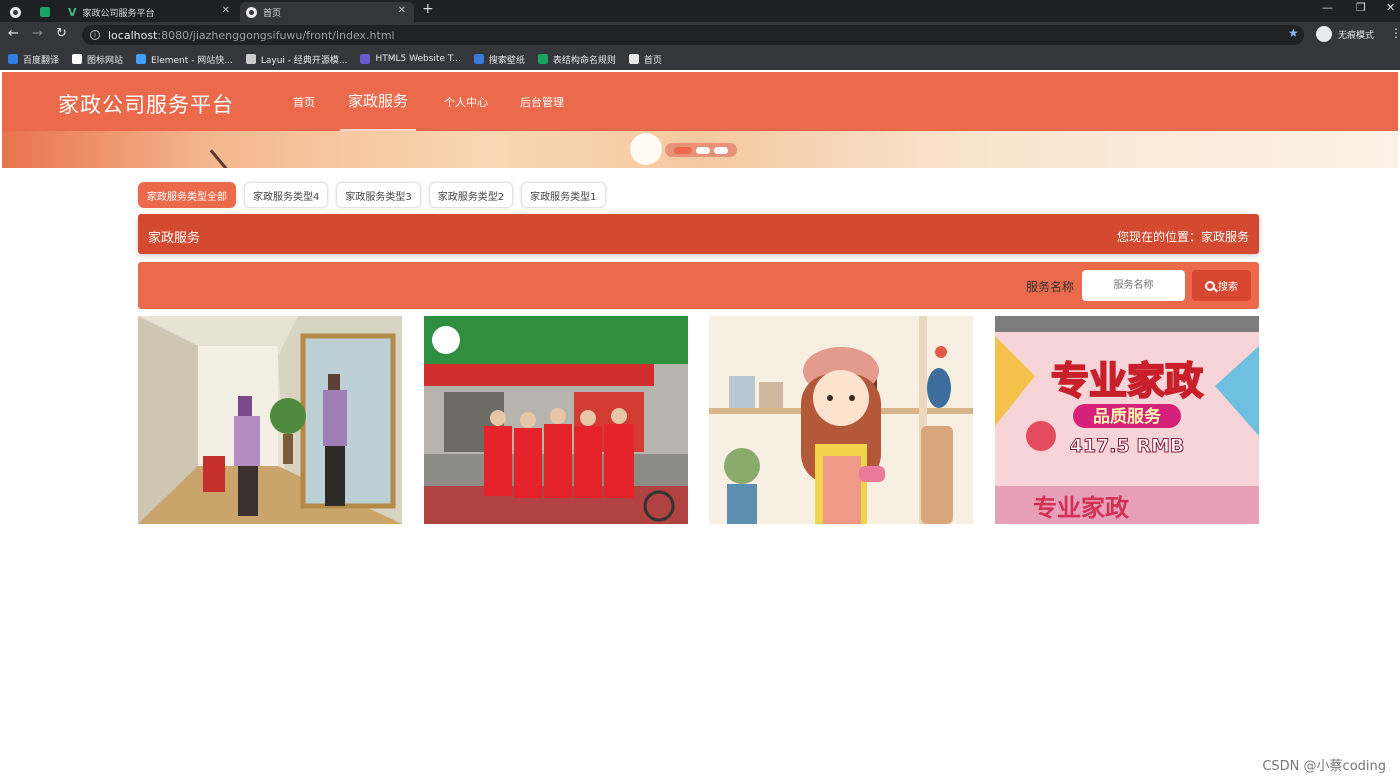 The width and height of the screenshot is (1400, 781). What do you see at coordinates (72, 12) in the screenshot?
I see `vue-icon: V` at bounding box center [72, 12].